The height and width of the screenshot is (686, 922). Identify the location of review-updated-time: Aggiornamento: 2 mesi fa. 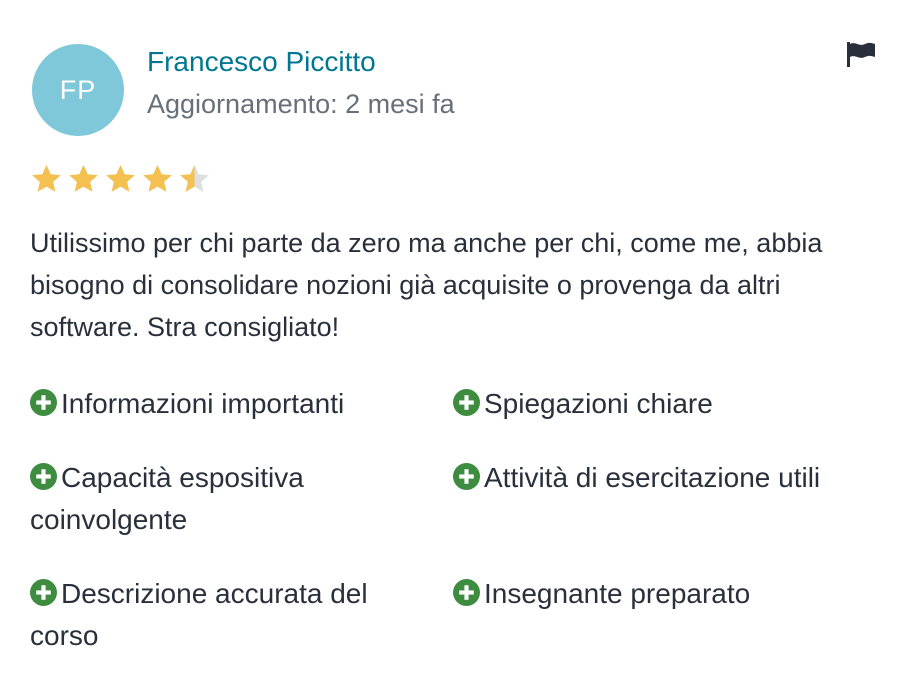
(301, 104).